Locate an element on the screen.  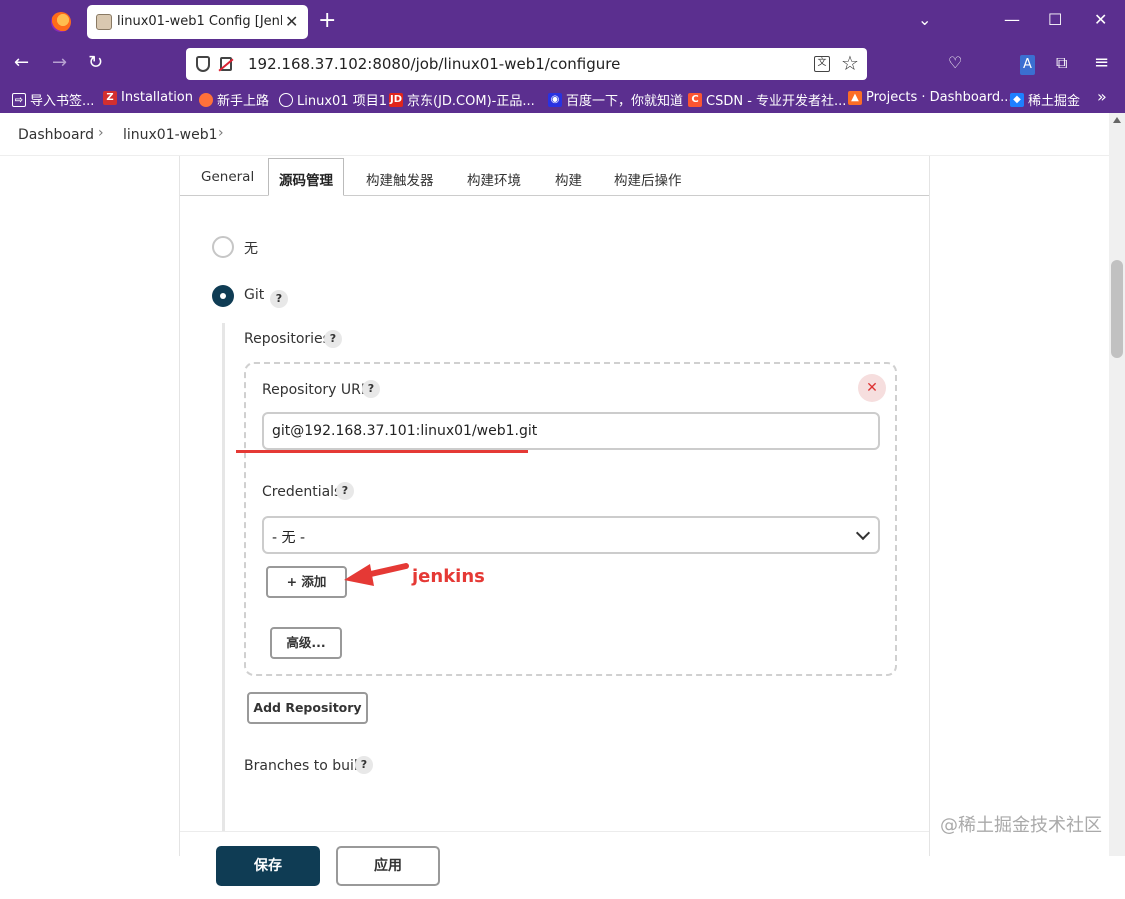
tab-list-icon: ⌄ is located at coordinates (924, 19).